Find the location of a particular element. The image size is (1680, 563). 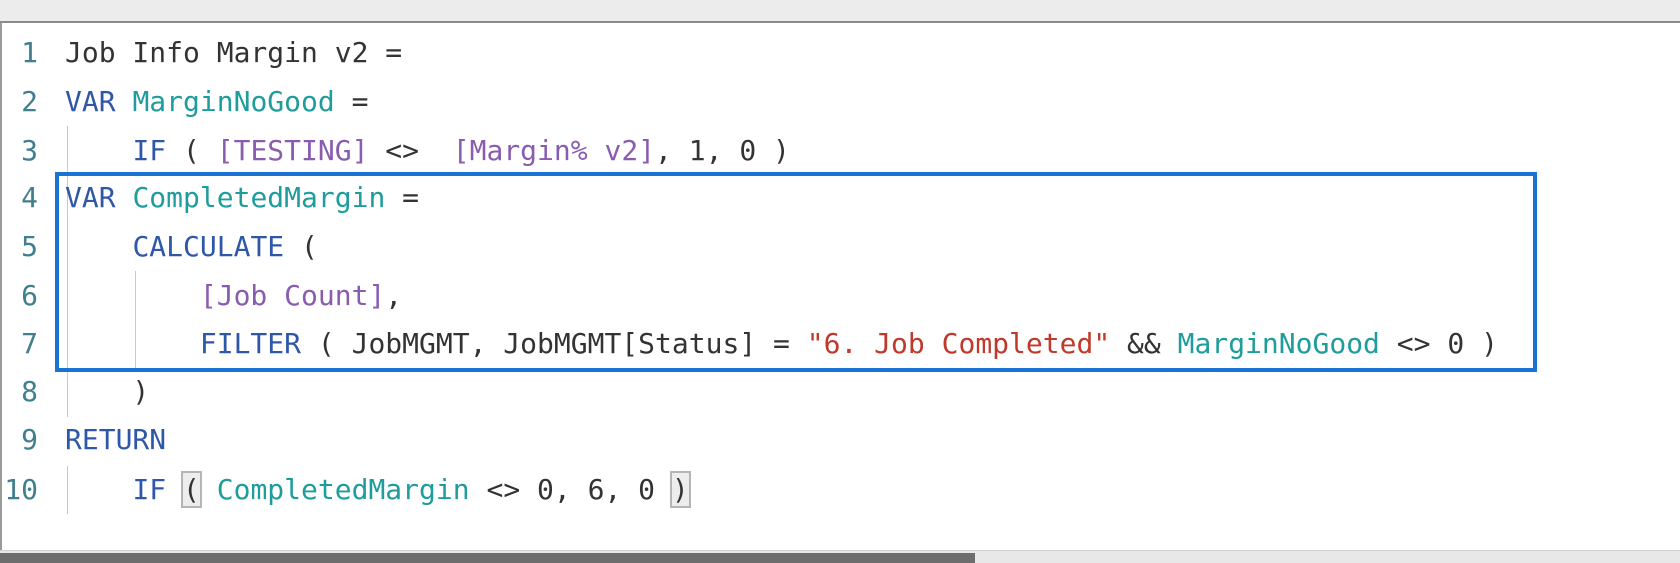

line-number: 5 is located at coordinates (29, 246).